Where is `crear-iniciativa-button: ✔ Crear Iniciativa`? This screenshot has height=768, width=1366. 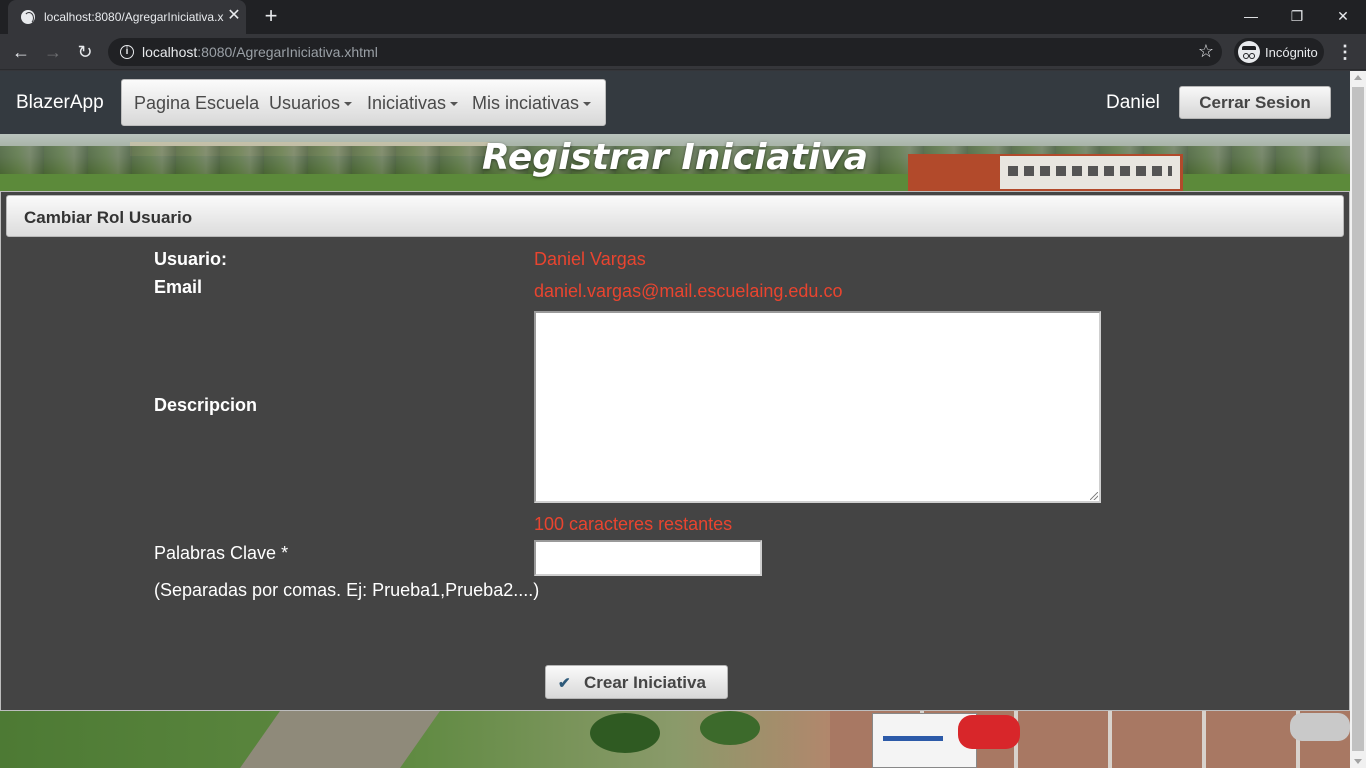 crear-iniciativa-button: ✔ Crear Iniciativa is located at coordinates (636, 682).